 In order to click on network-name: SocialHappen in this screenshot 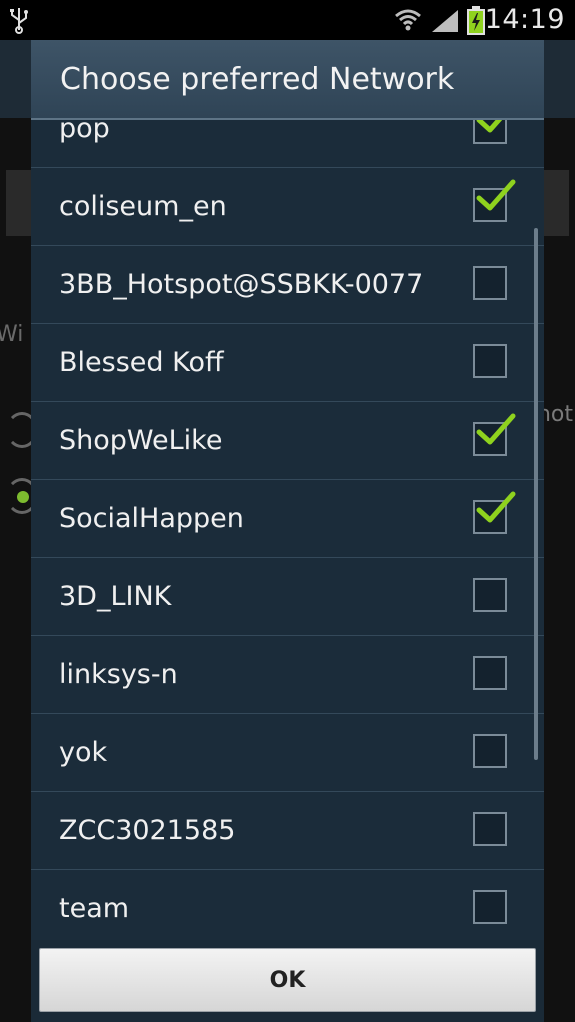, I will do `click(151, 518)`.